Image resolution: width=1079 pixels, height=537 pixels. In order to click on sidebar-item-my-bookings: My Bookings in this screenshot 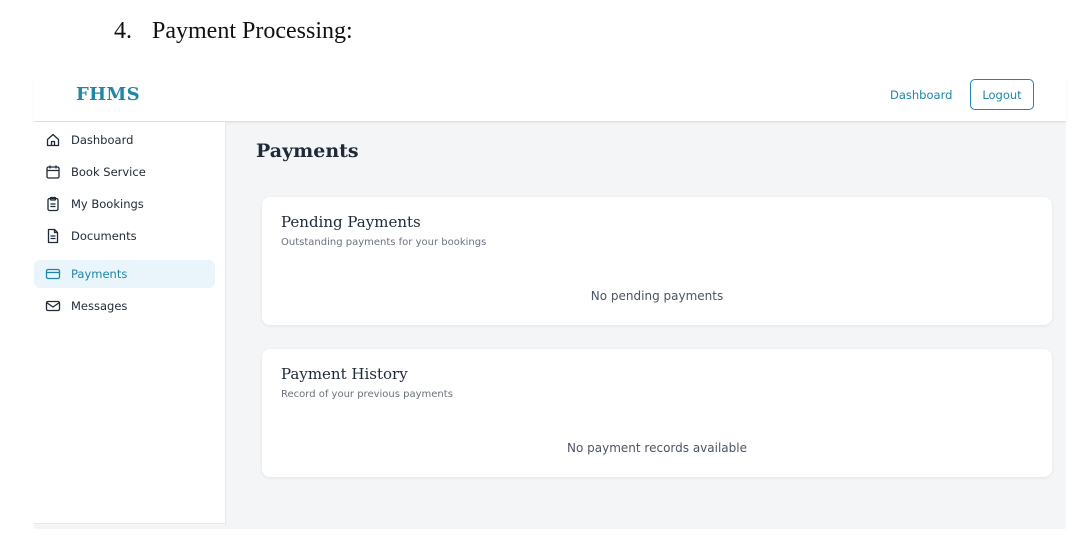, I will do `click(124, 204)`.